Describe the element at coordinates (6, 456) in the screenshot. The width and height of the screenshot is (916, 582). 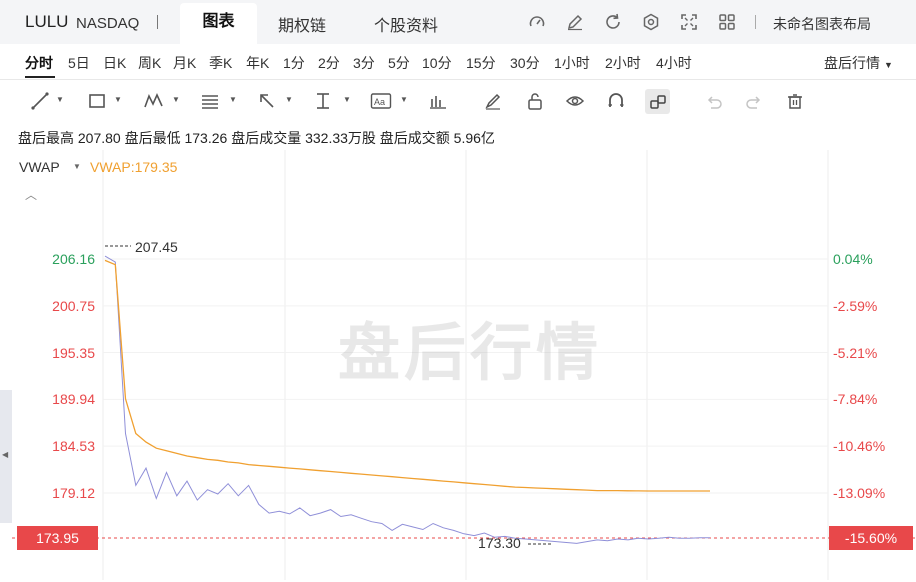
I see `side-panel-toggle: ◀` at that location.